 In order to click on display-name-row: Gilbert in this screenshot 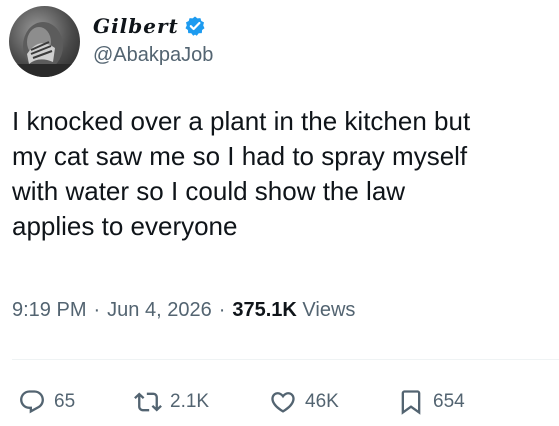, I will do `click(153, 26)`.